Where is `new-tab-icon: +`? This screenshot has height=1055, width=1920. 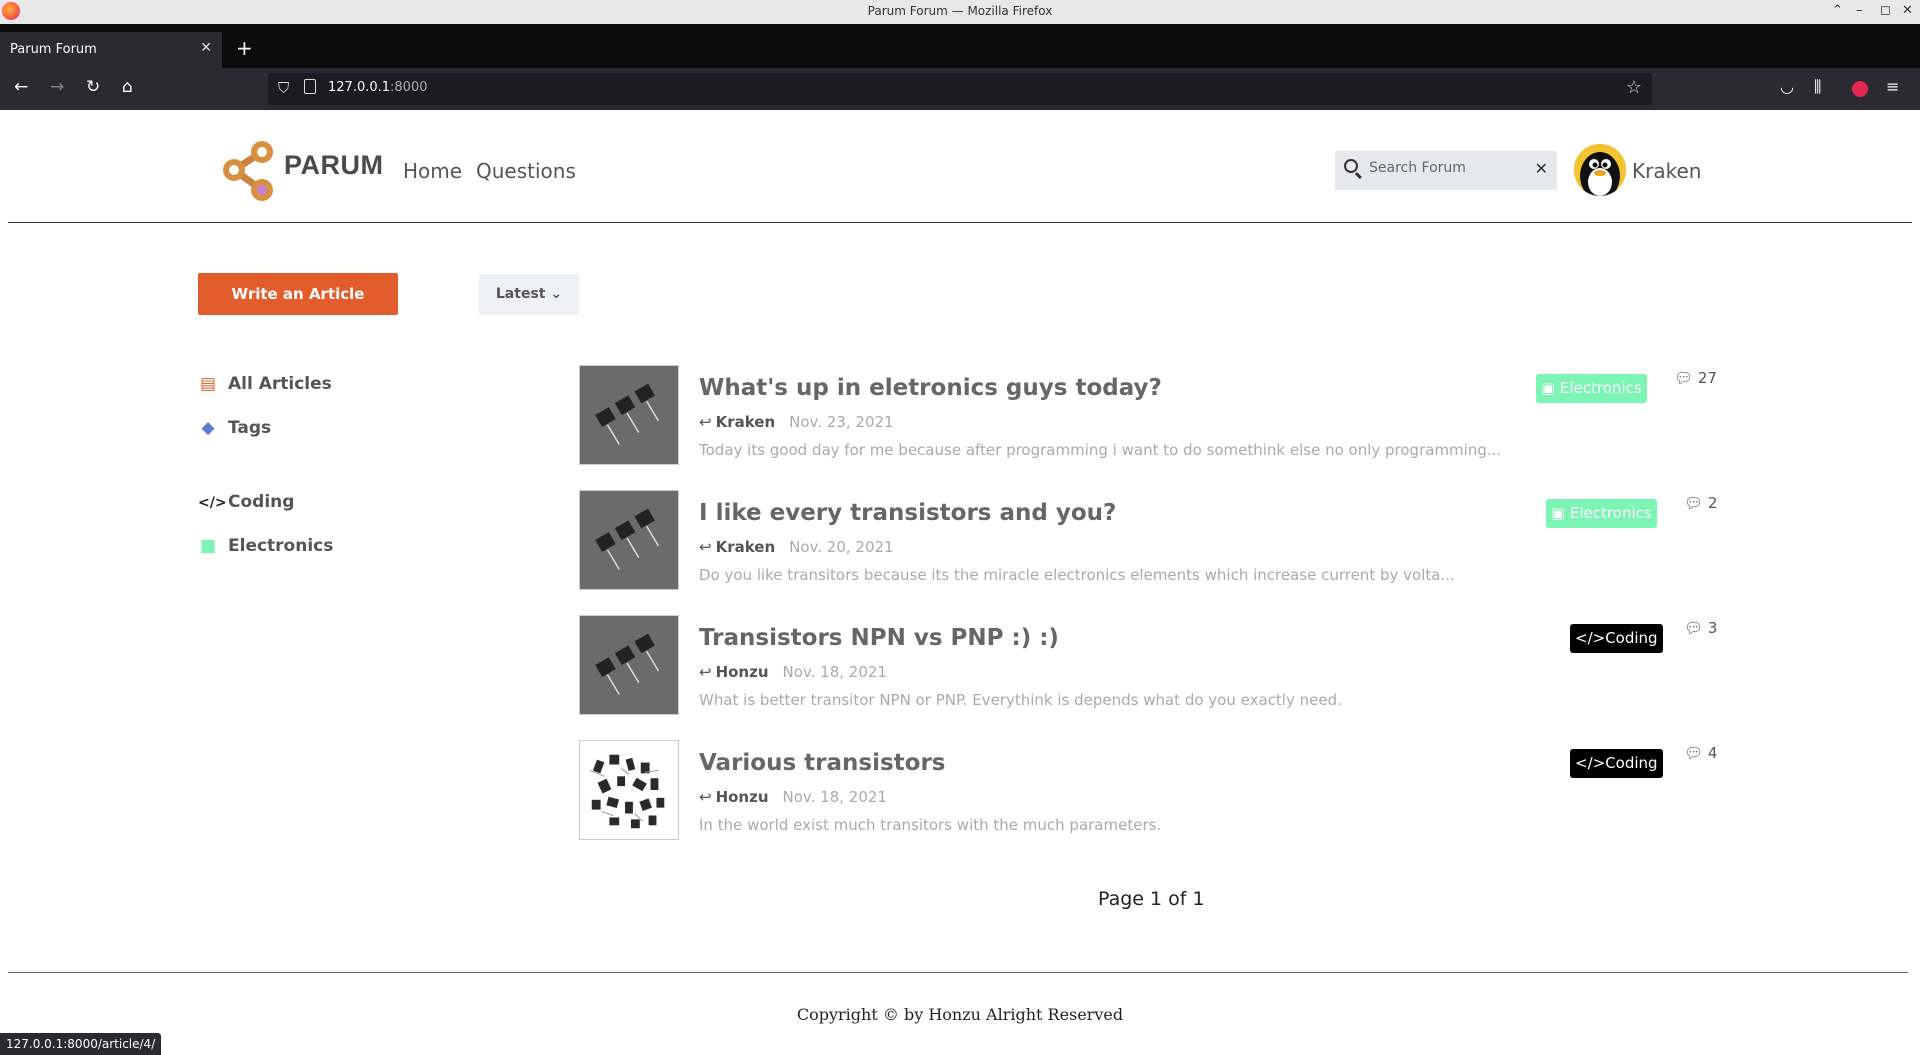 new-tab-icon: + is located at coordinates (244, 48).